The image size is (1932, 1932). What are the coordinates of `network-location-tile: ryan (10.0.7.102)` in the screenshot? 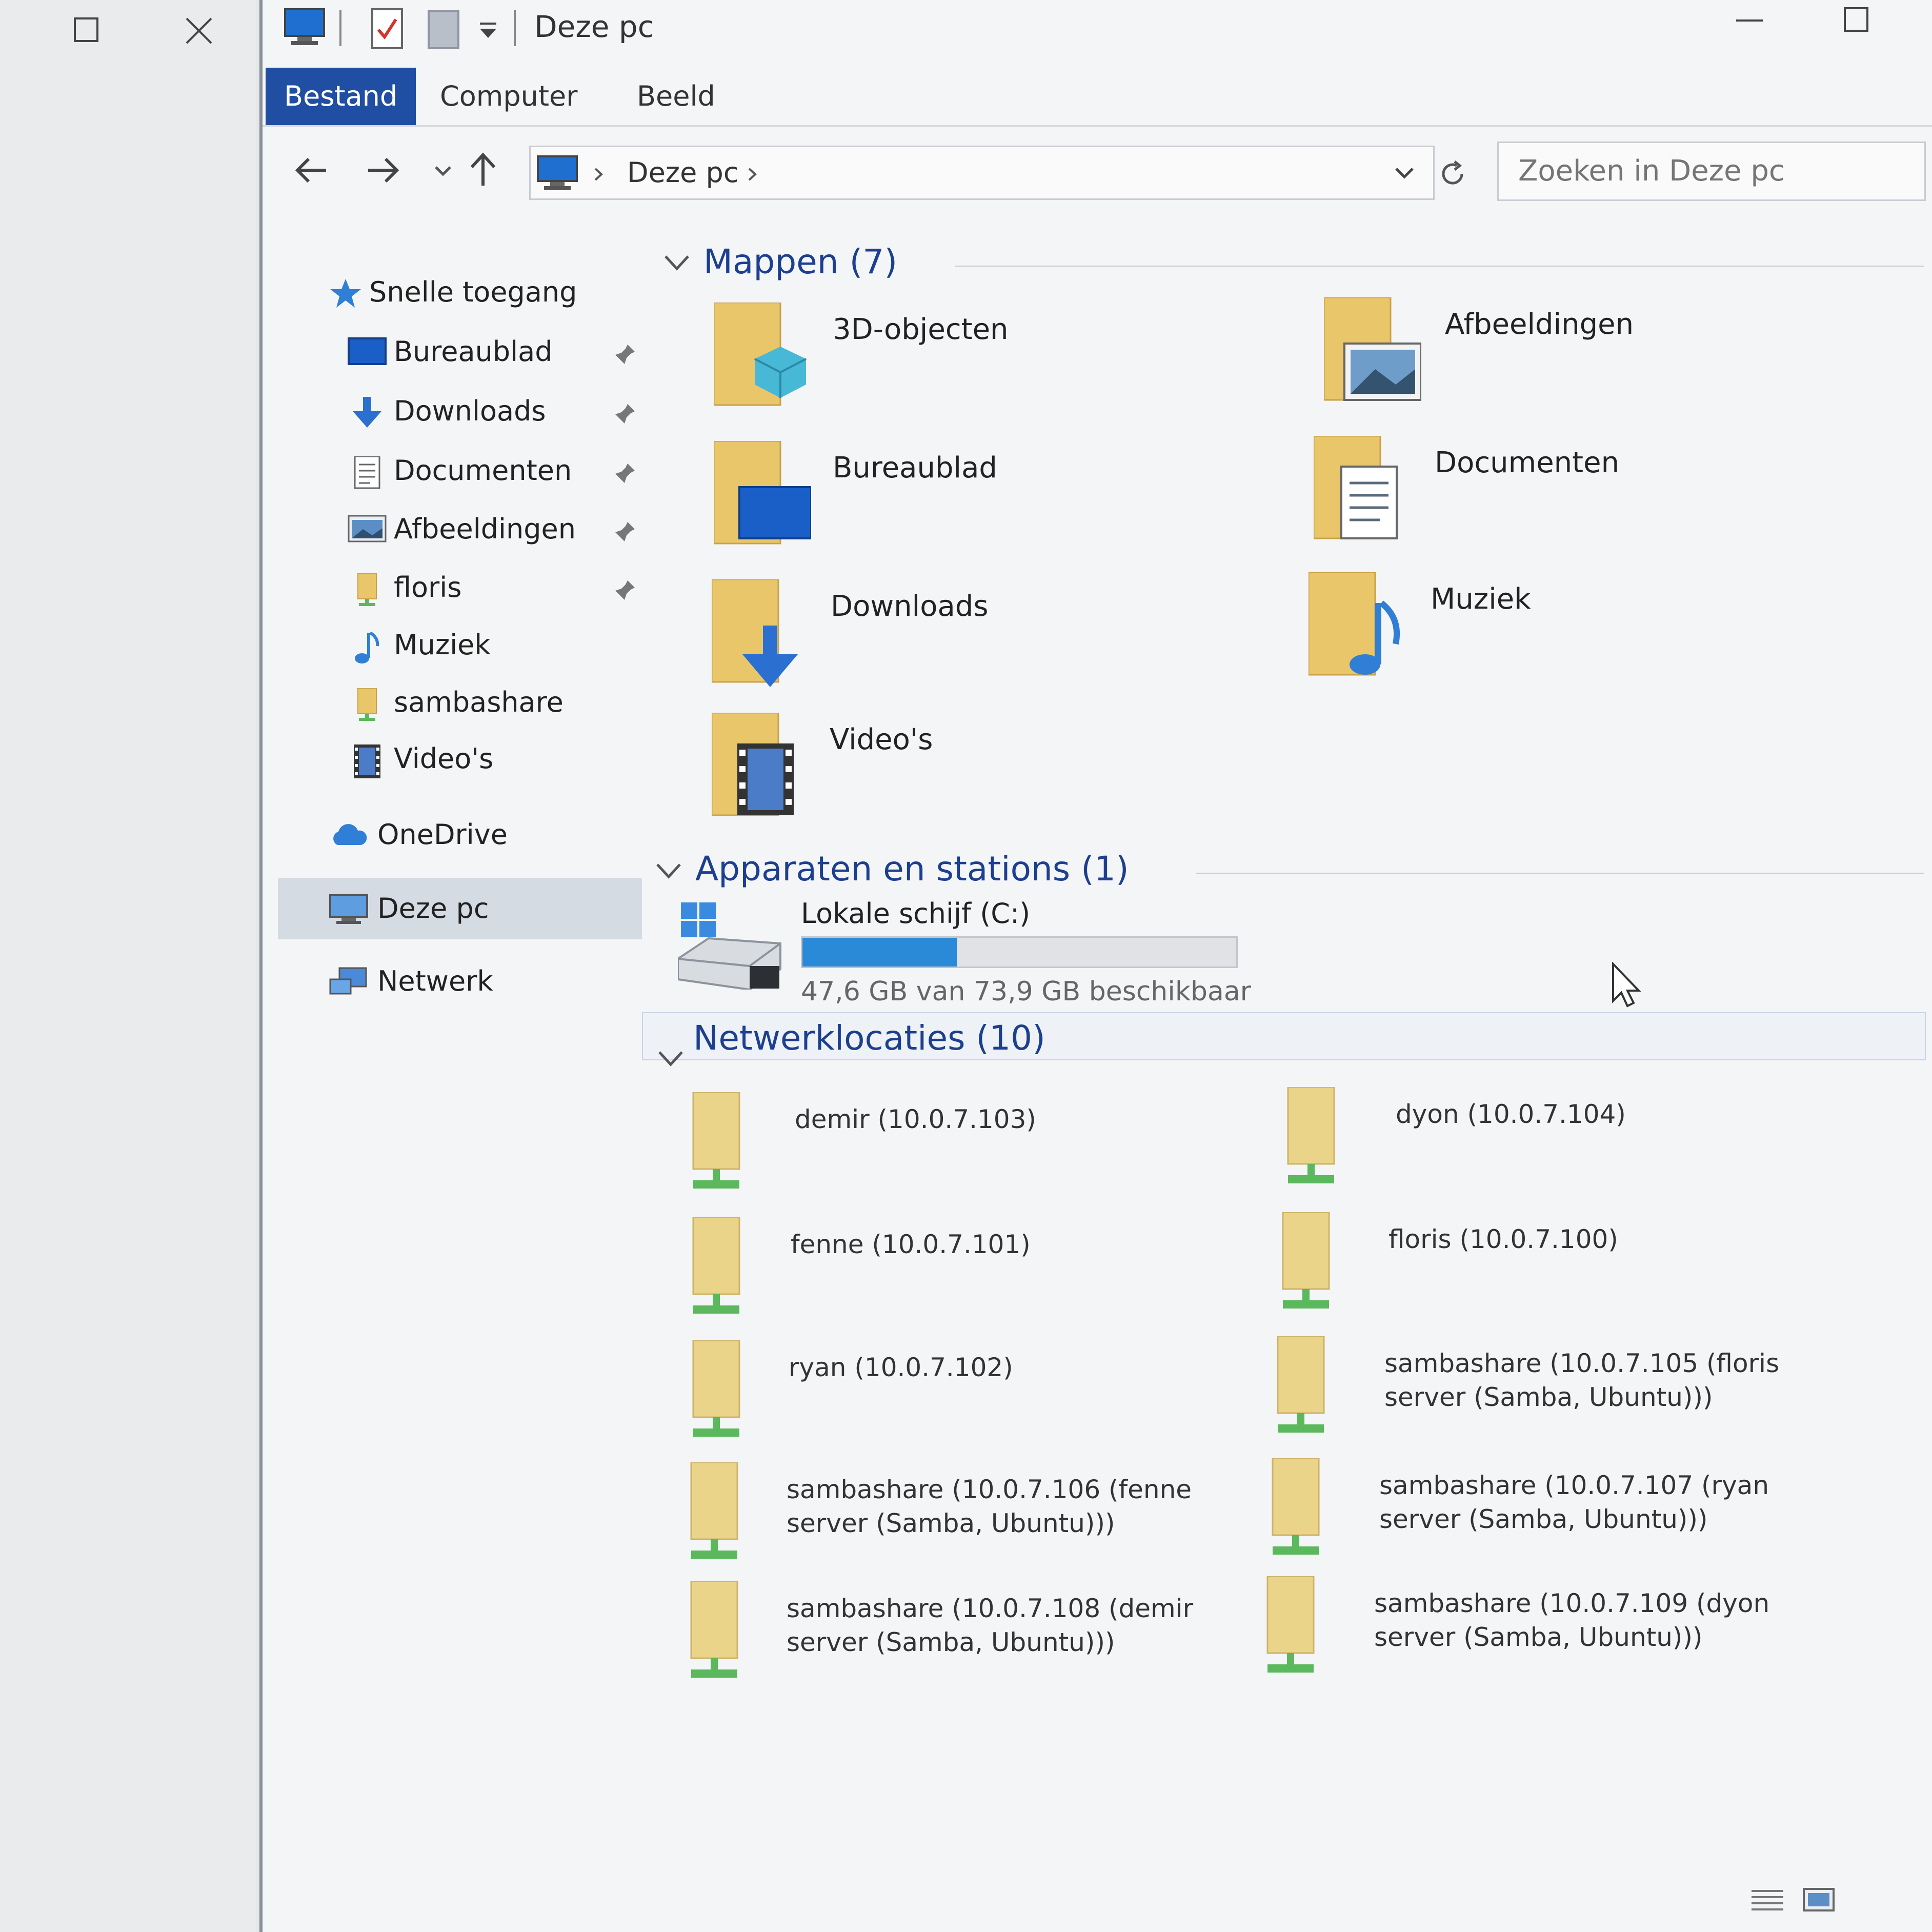 It's located at (965, 1401).